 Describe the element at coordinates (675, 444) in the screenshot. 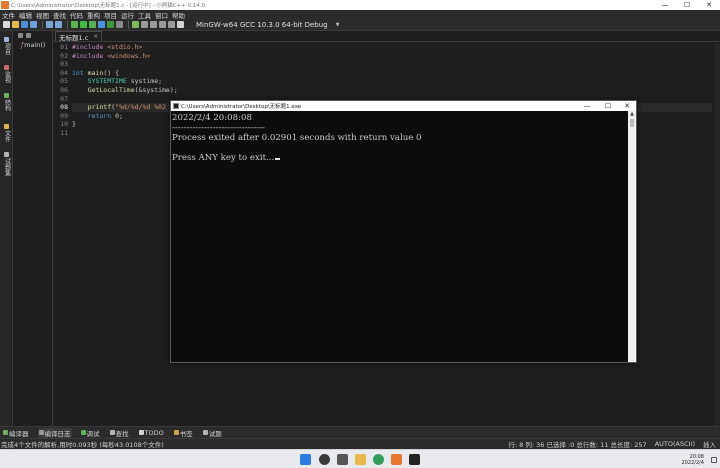

I see `status-encoding: AUTO(ASCII)` at that location.